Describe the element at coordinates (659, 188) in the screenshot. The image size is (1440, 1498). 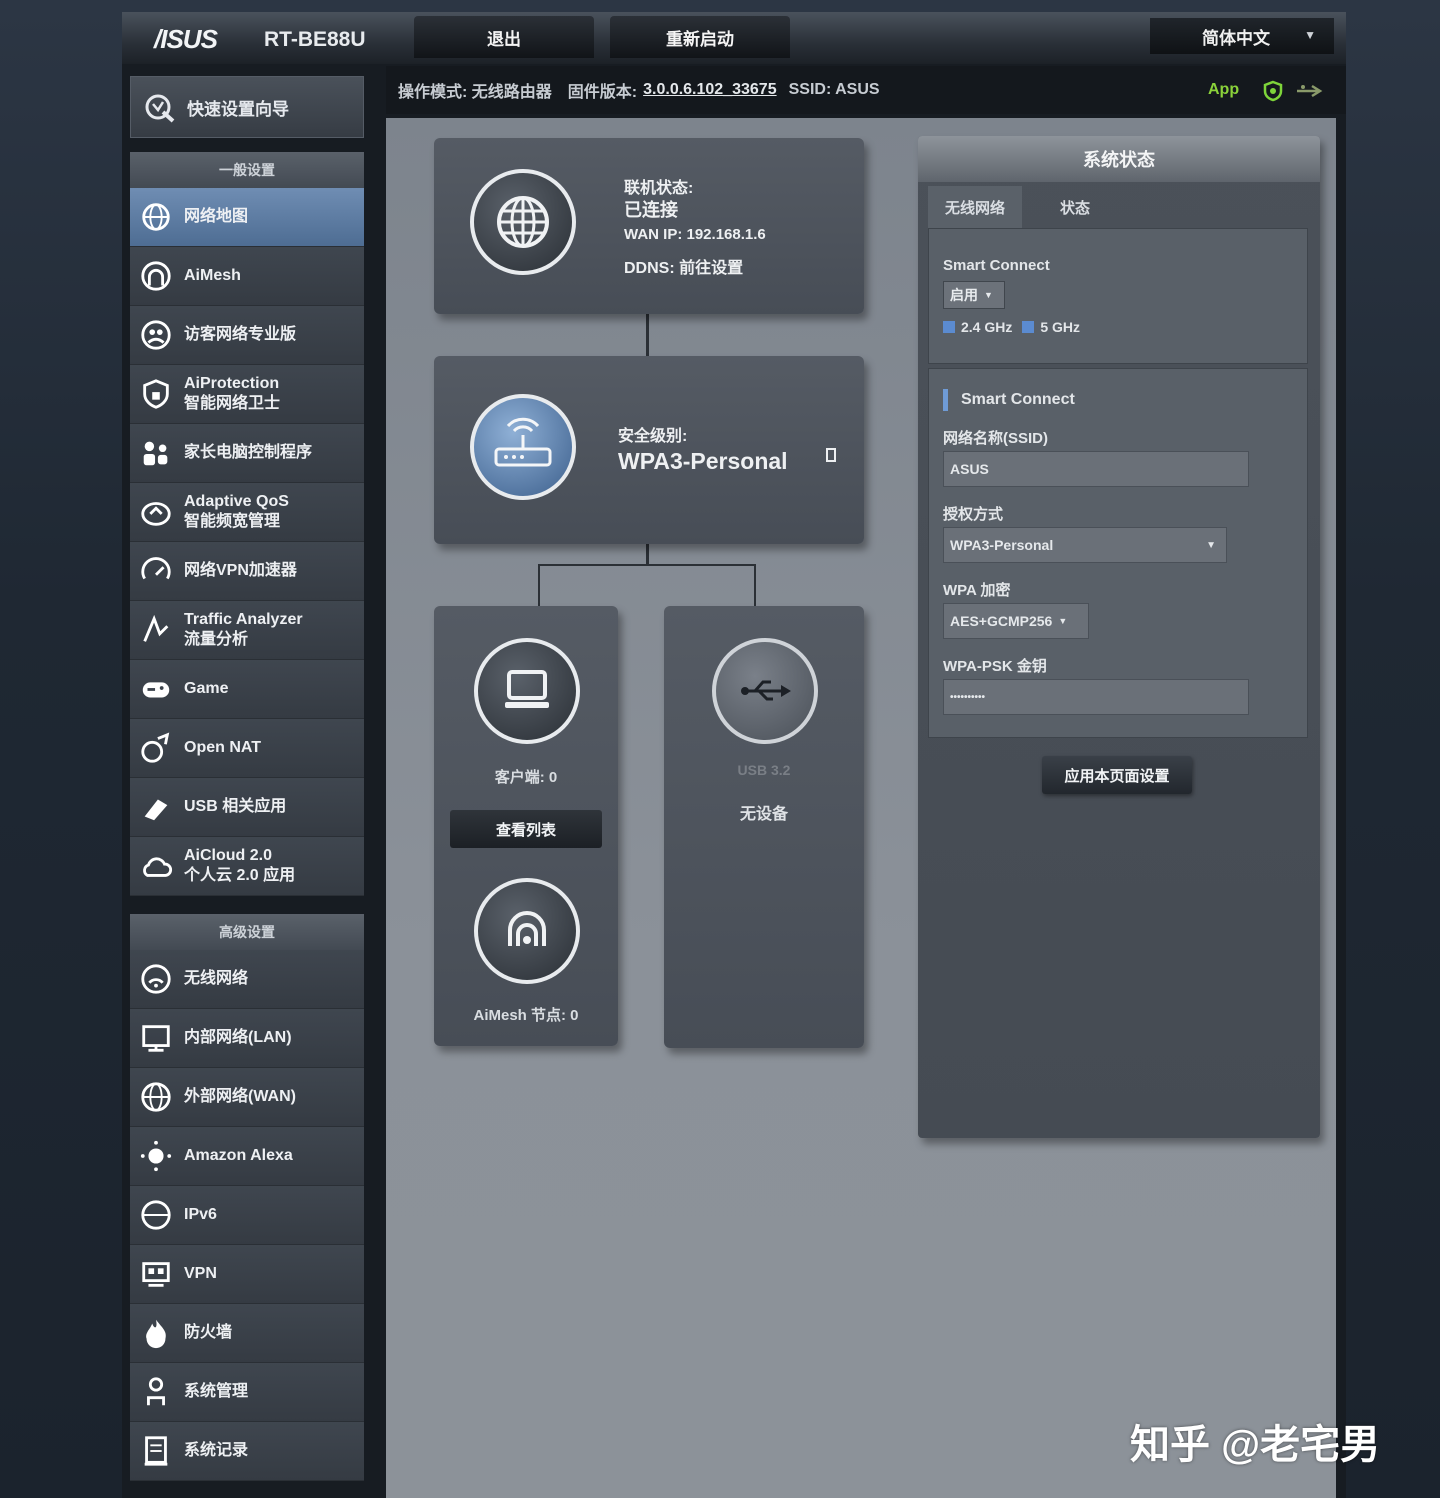
I see `internet-status-label: 联机状态:` at that location.